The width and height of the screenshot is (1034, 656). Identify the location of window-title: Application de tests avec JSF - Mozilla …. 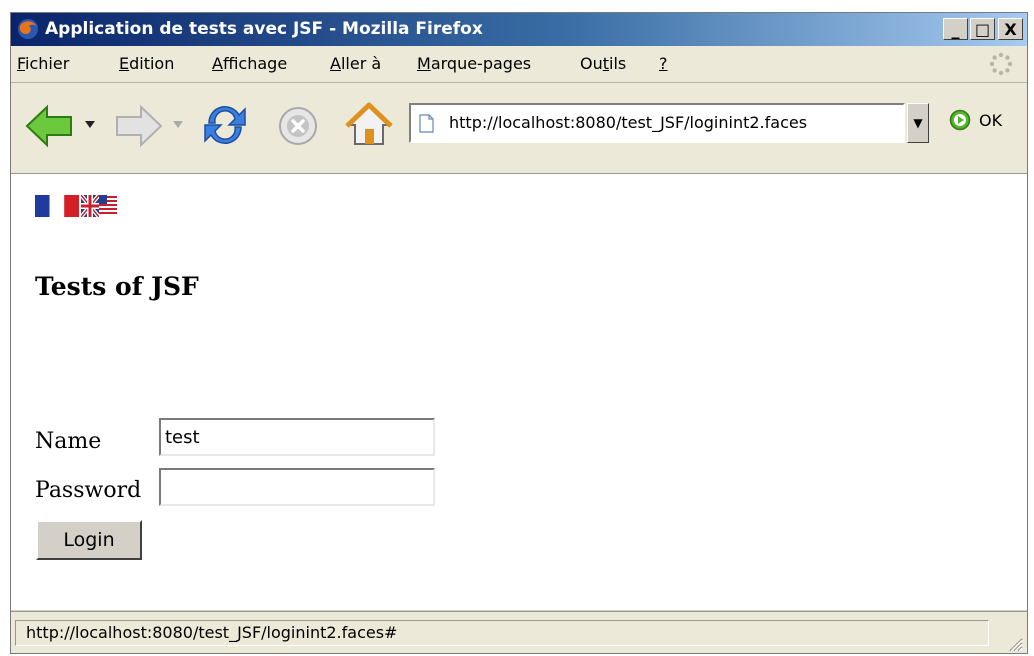
(264, 29).